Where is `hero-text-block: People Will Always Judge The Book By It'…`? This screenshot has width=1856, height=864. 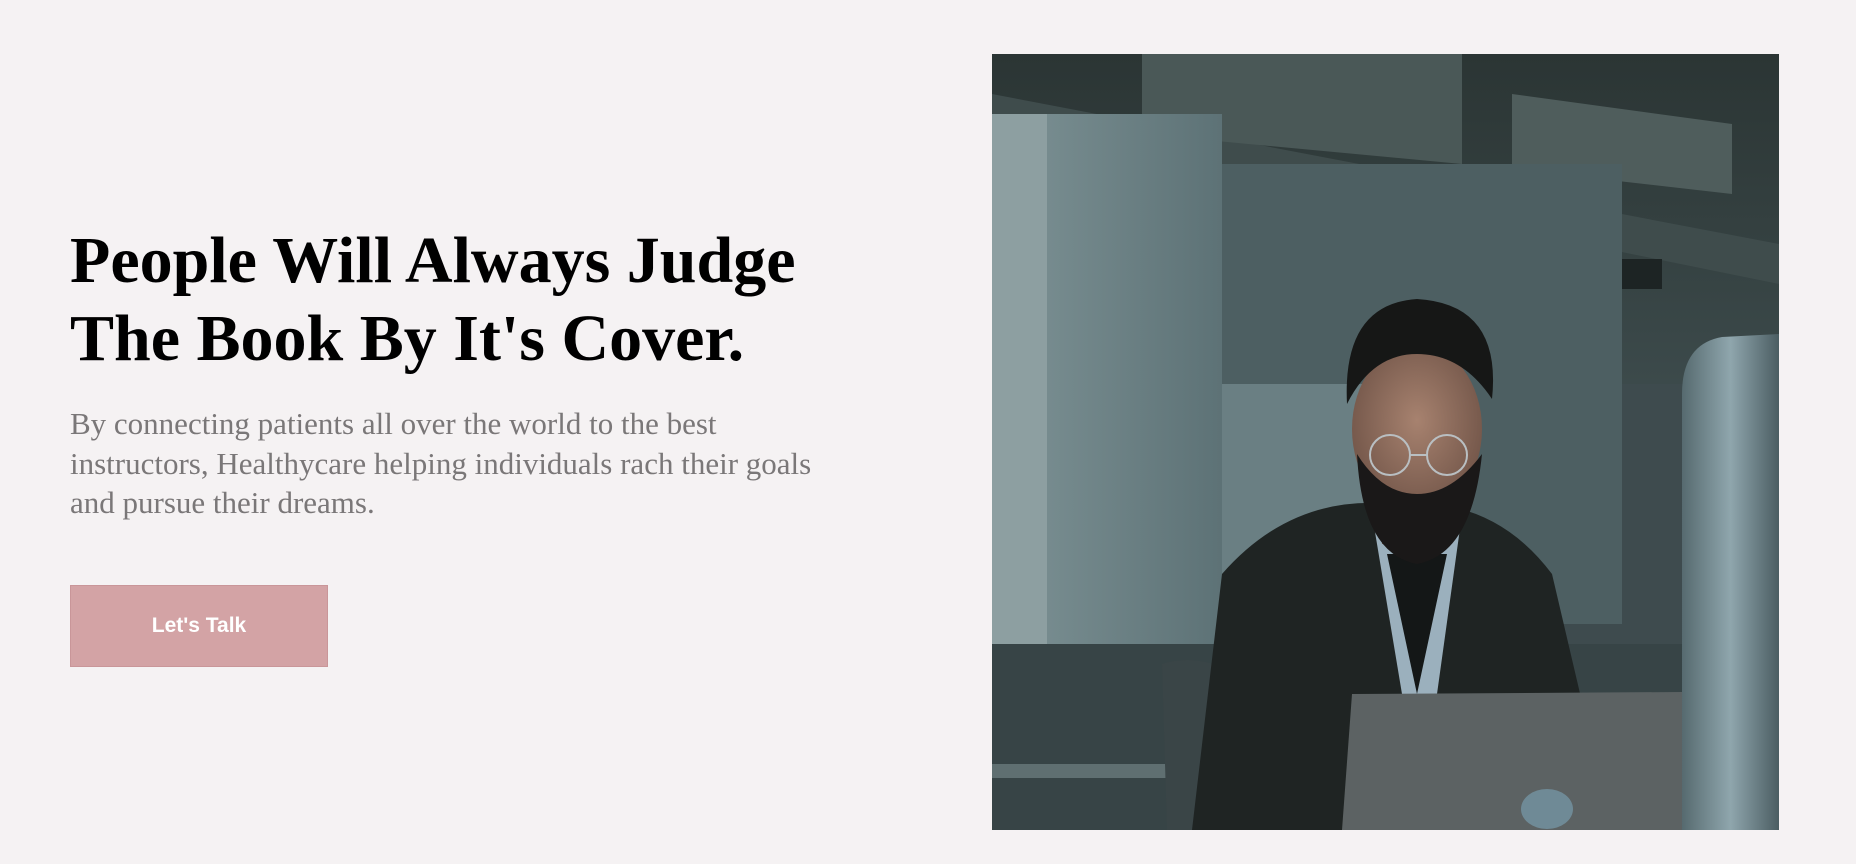
hero-text-block: People Will Always Judge The Book By It'… is located at coordinates (460, 372).